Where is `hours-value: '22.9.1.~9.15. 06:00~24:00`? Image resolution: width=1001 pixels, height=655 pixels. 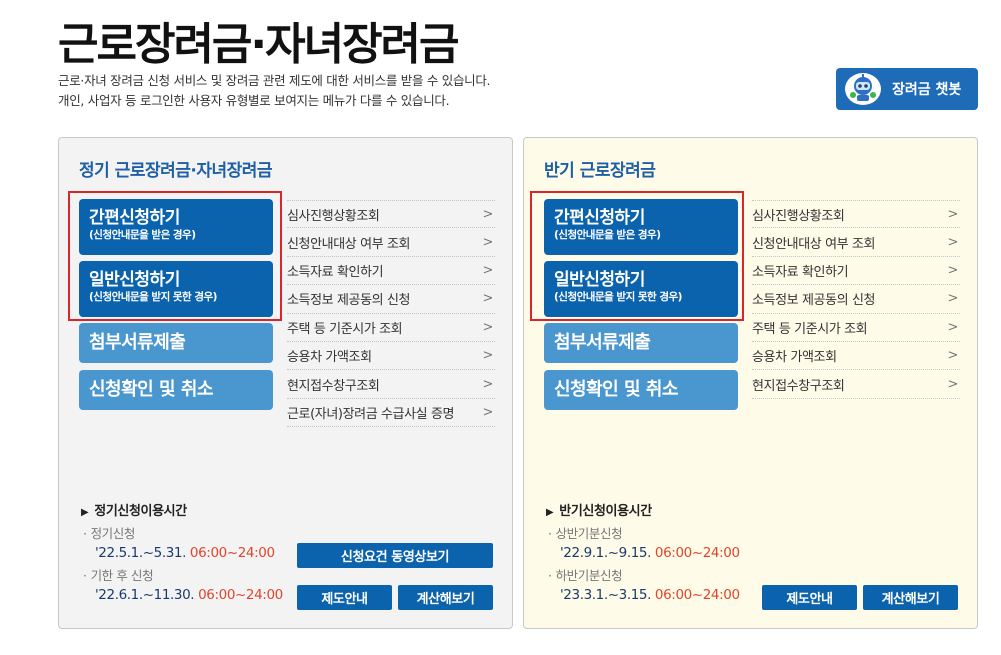 hours-value: '22.9.1.~9.15. 06:00~24:00 is located at coordinates (644, 553).